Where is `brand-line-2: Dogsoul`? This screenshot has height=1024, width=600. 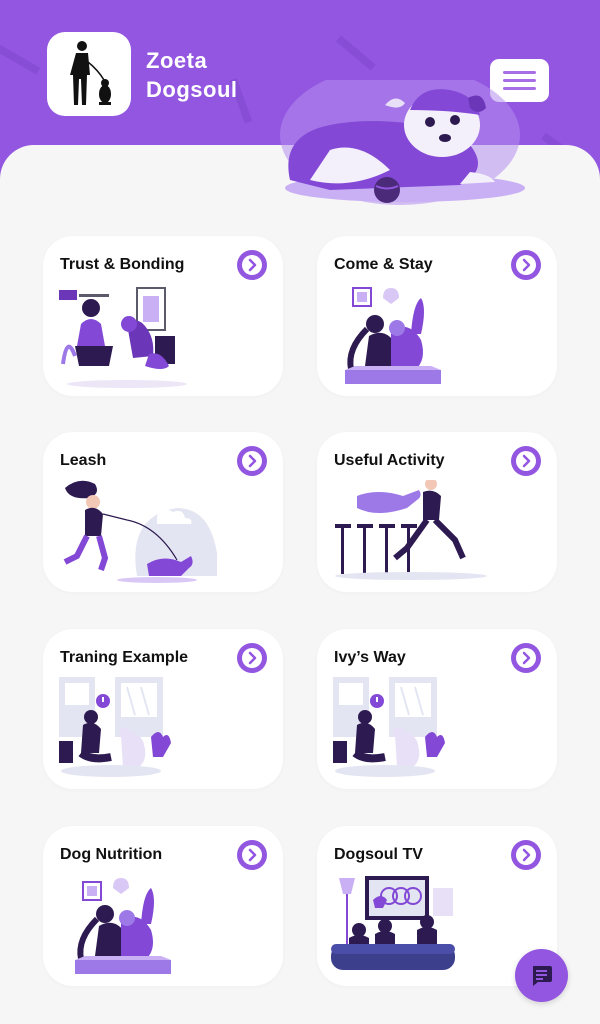
brand-line-2: Dogsoul is located at coordinates (192, 89).